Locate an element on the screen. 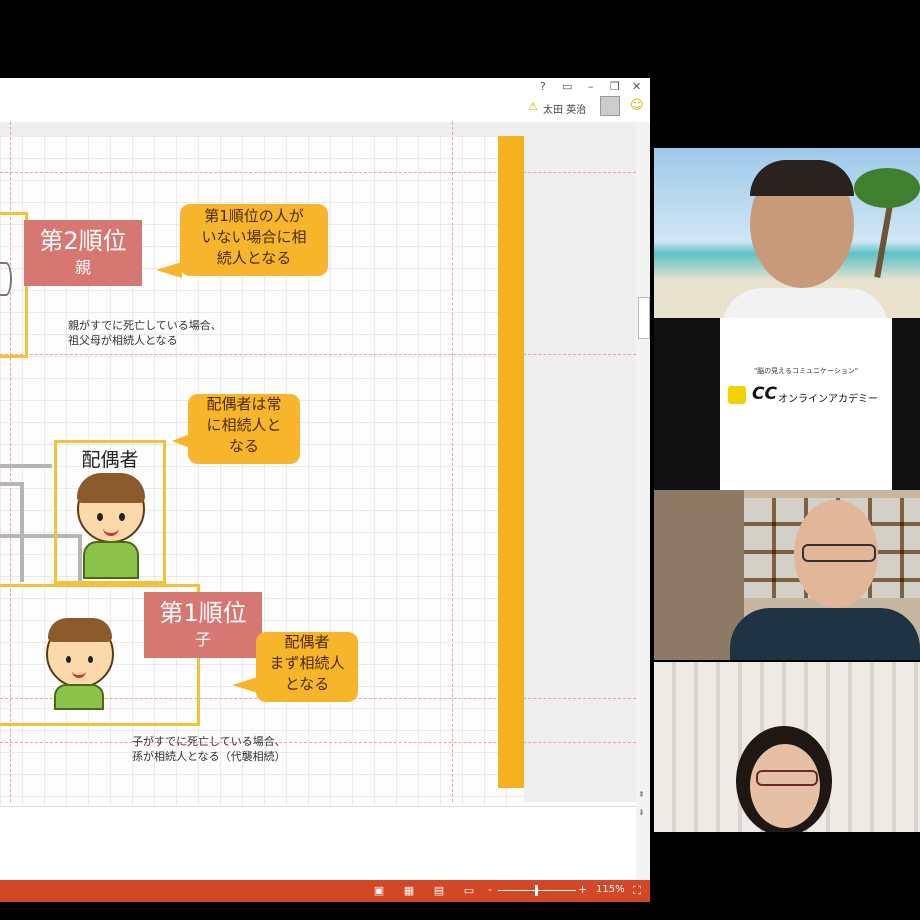  rank1-sub: 子 is located at coordinates (202, 639).